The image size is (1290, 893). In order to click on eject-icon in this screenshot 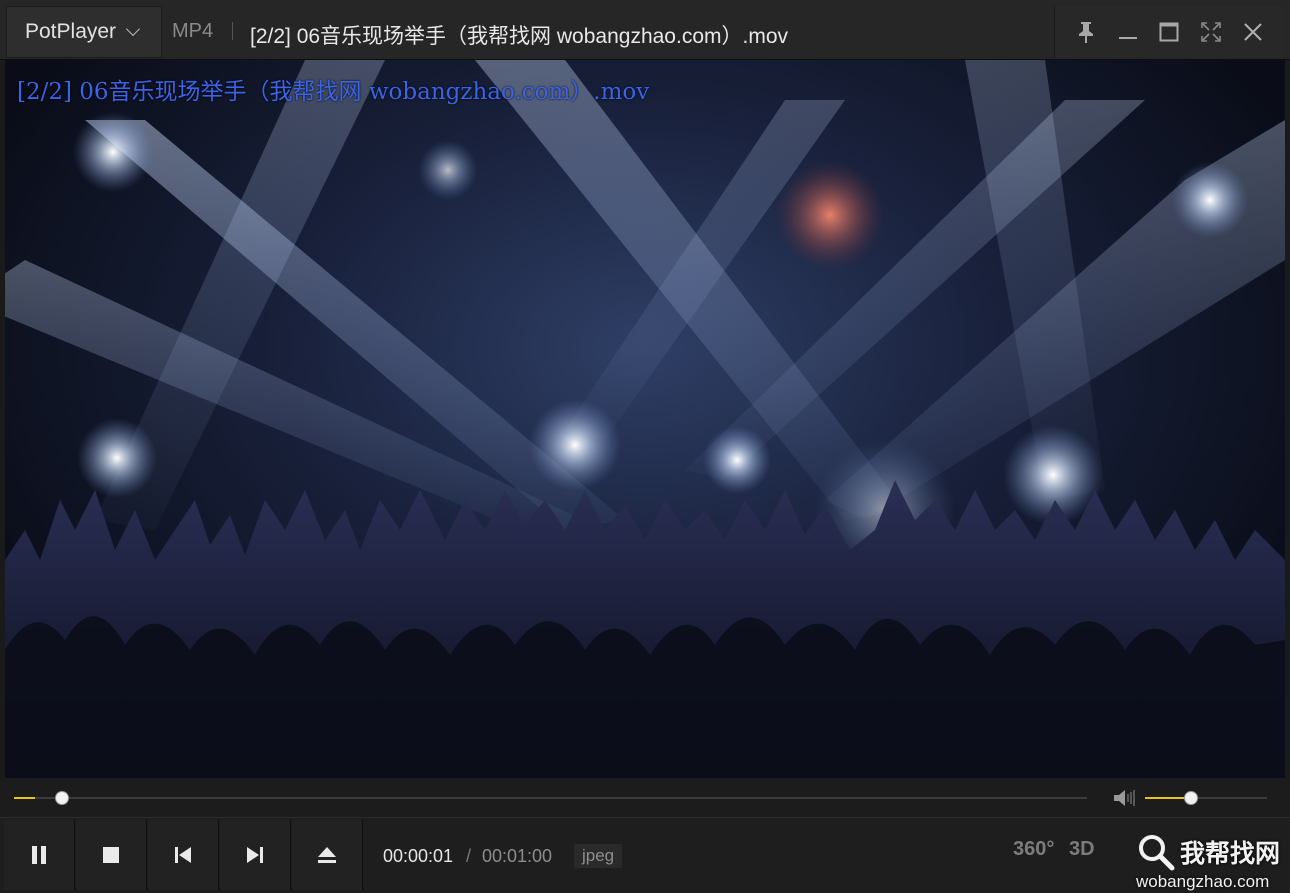, I will do `click(327, 855)`.